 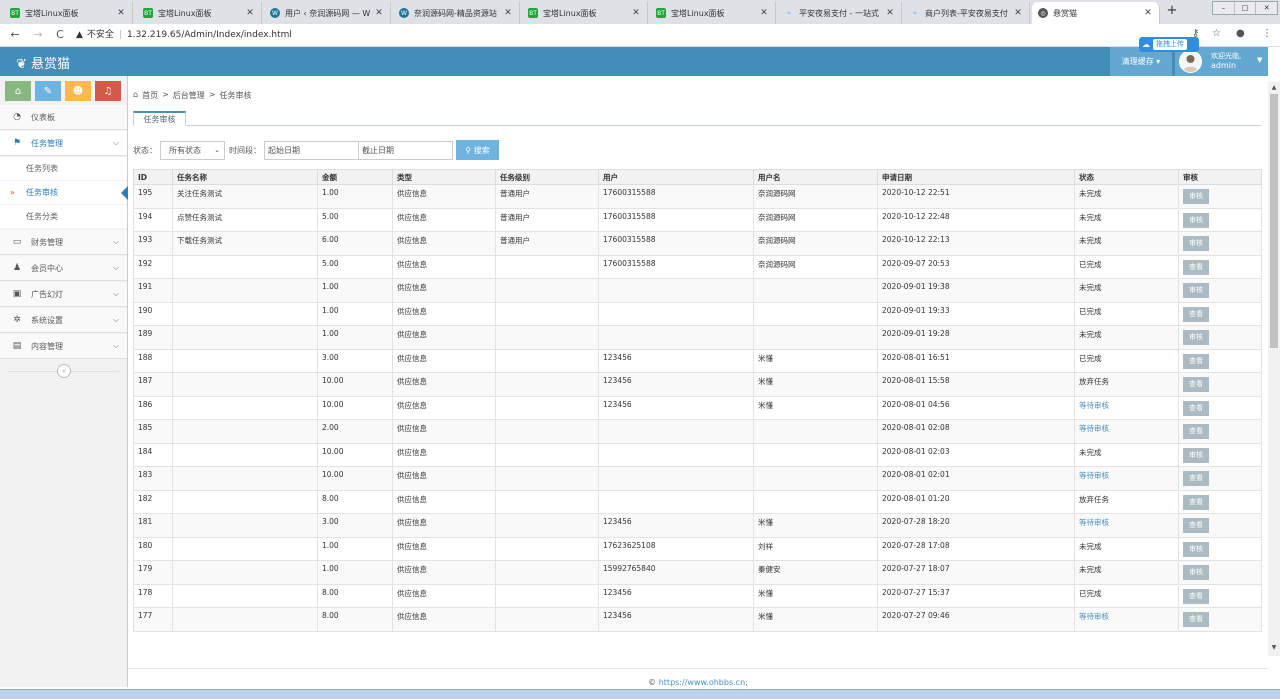 What do you see at coordinates (456, 13) in the screenshot?
I see `browser-tab: W 奈润源码网-精品资源站 ✕` at bounding box center [456, 13].